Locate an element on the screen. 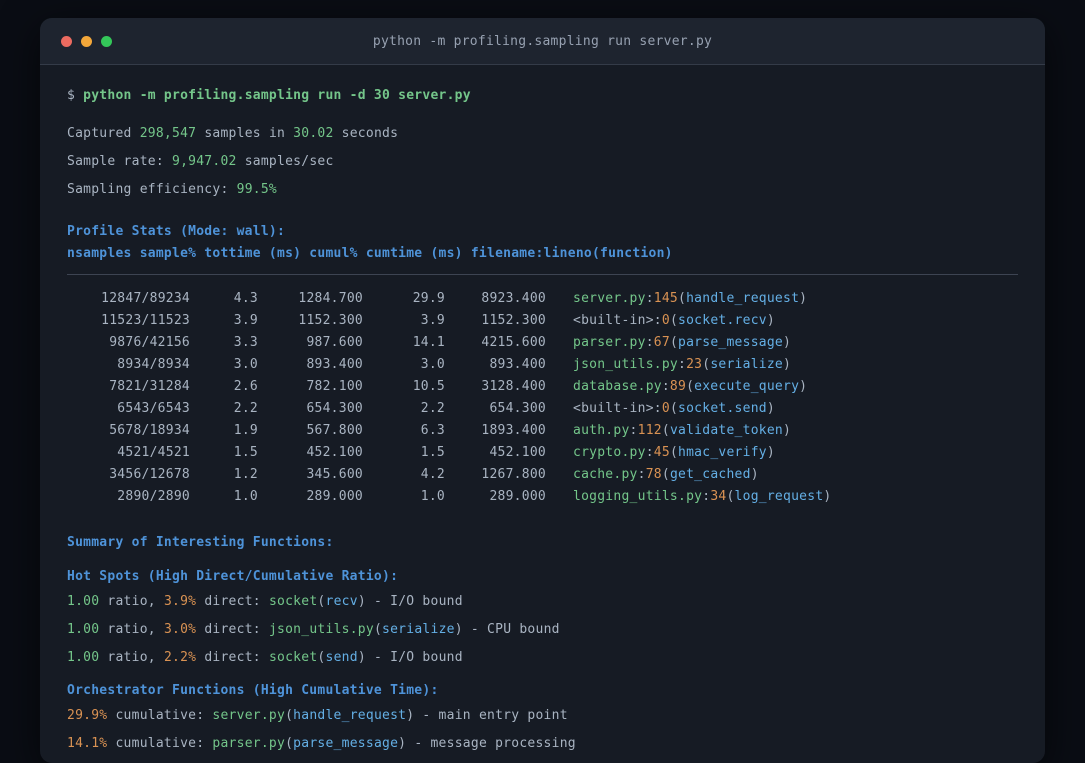 The width and height of the screenshot is (1085, 763). sample-rate-unit: samples/sec is located at coordinates (285, 161).